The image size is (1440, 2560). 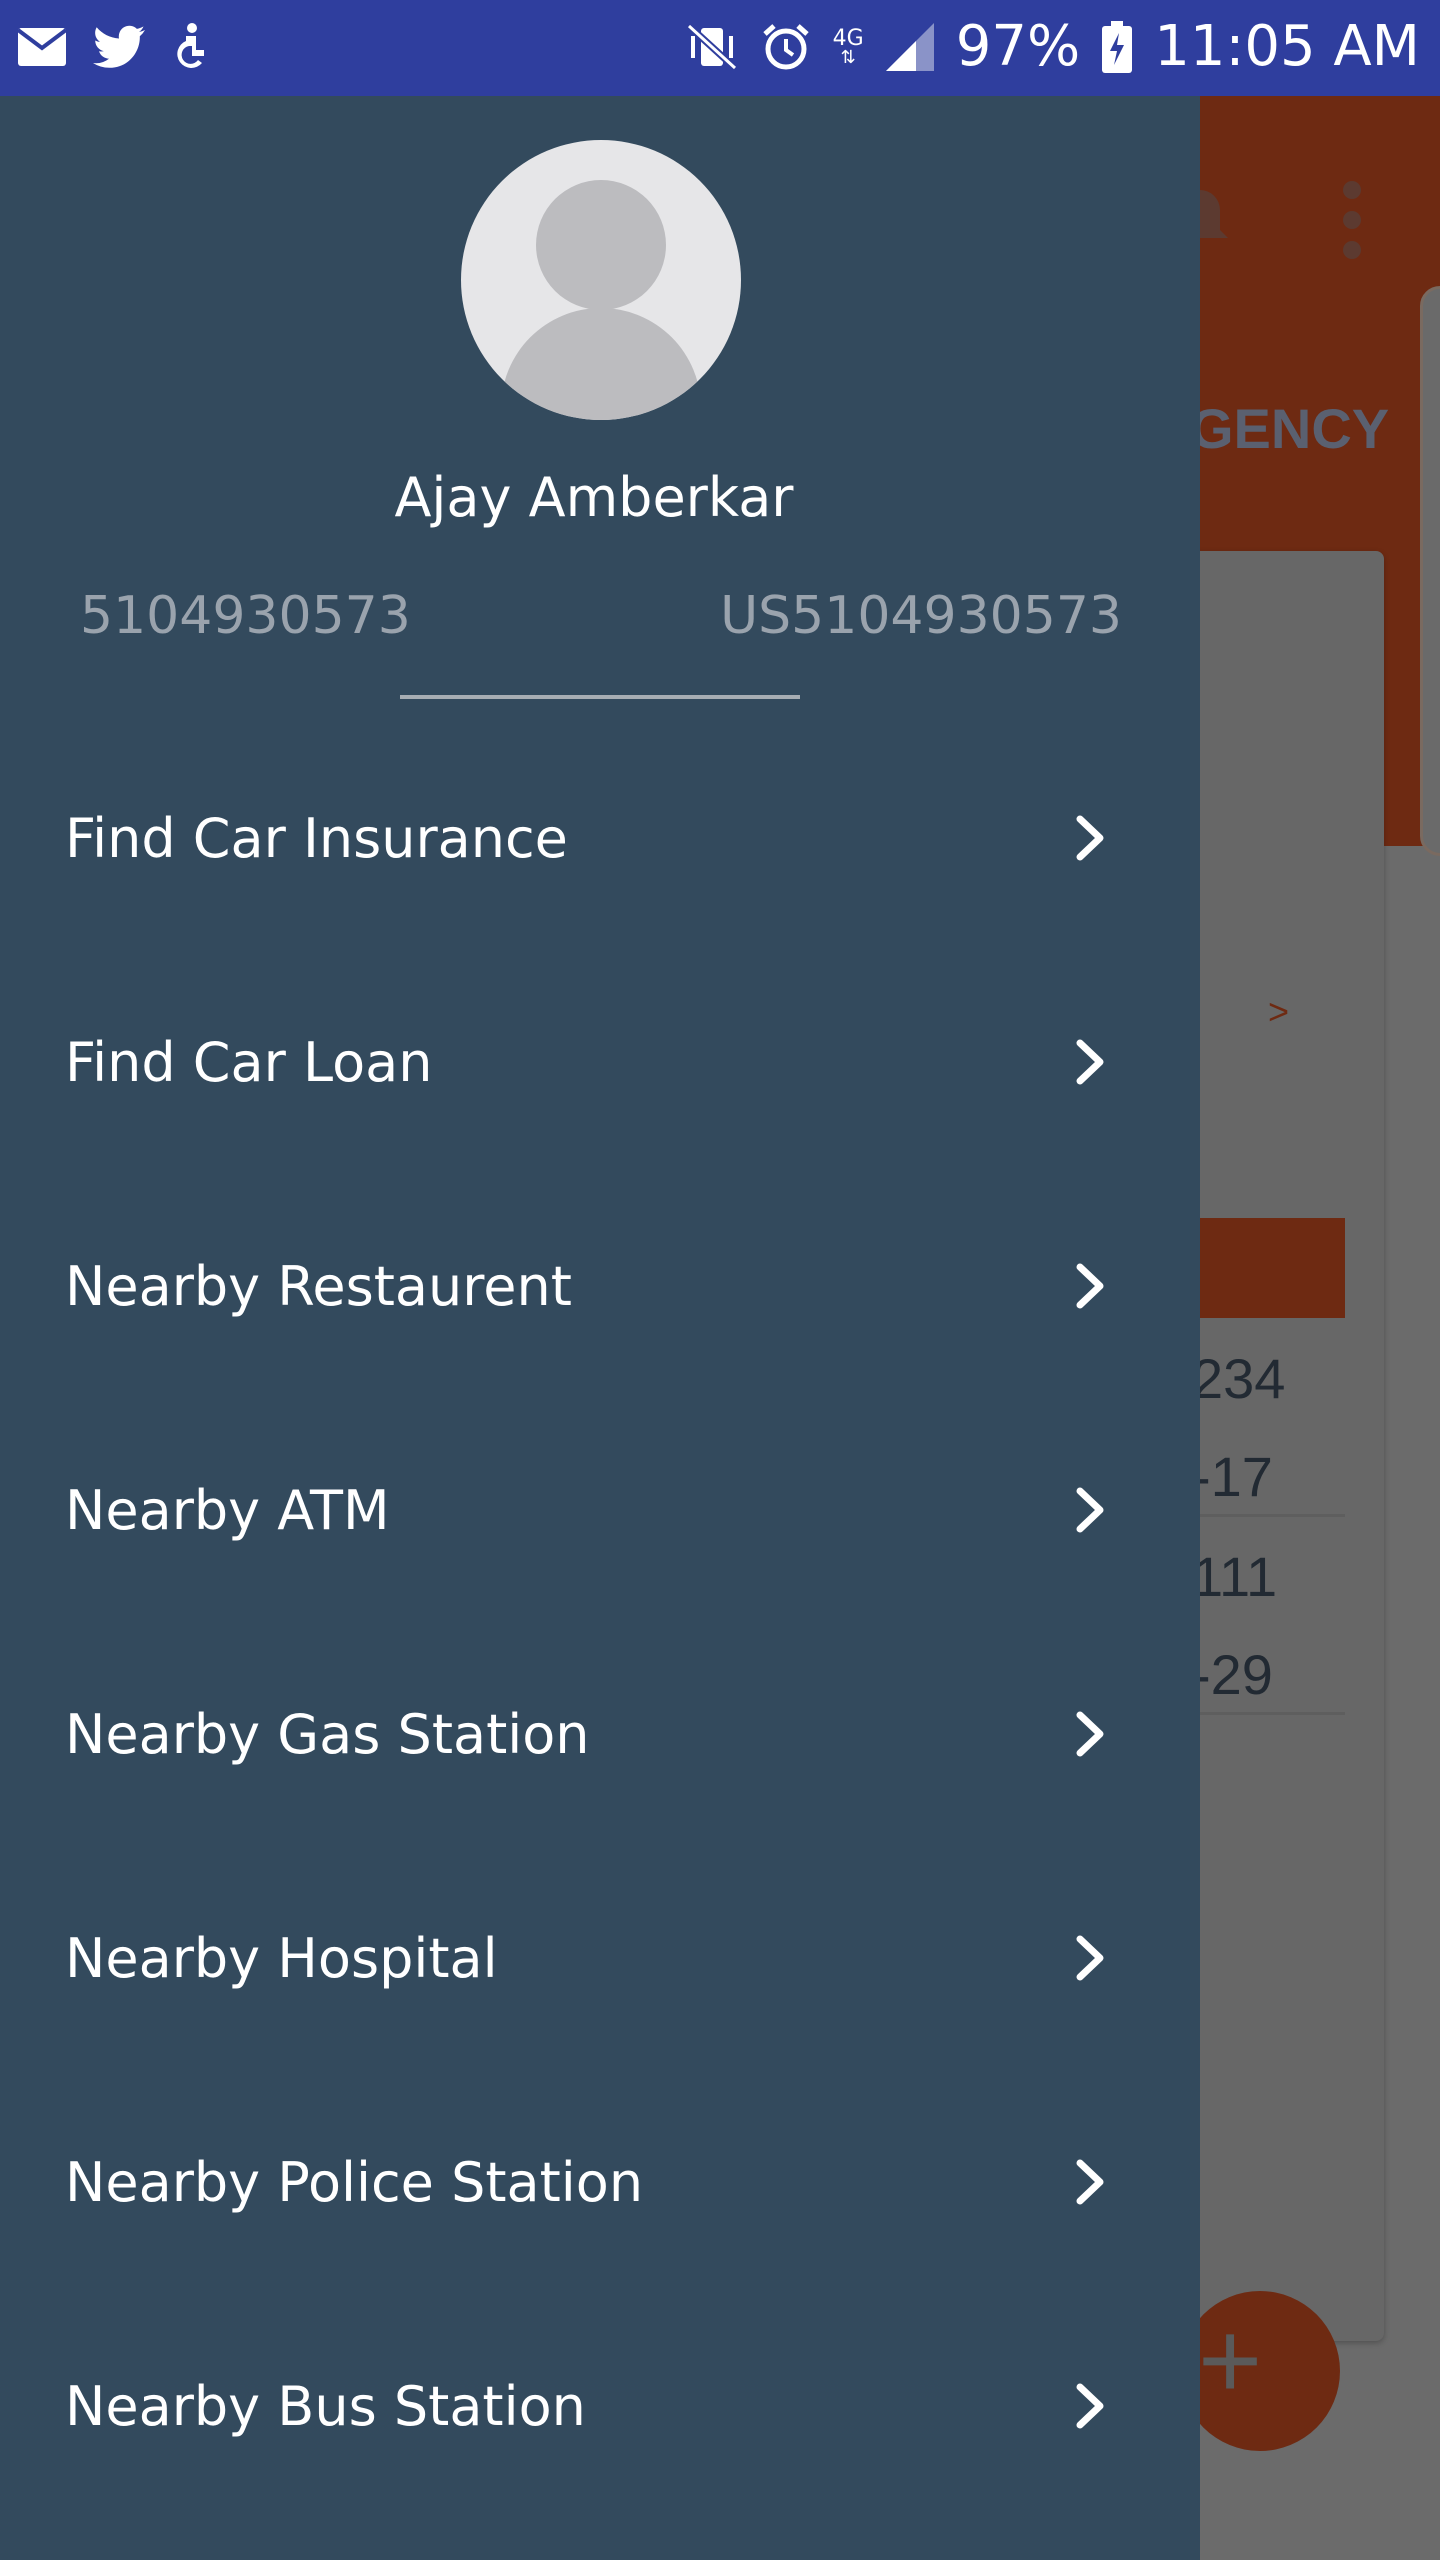 I want to click on menu-item-nearby-hospital: Nearby Hospital, so click(x=600, y=1958).